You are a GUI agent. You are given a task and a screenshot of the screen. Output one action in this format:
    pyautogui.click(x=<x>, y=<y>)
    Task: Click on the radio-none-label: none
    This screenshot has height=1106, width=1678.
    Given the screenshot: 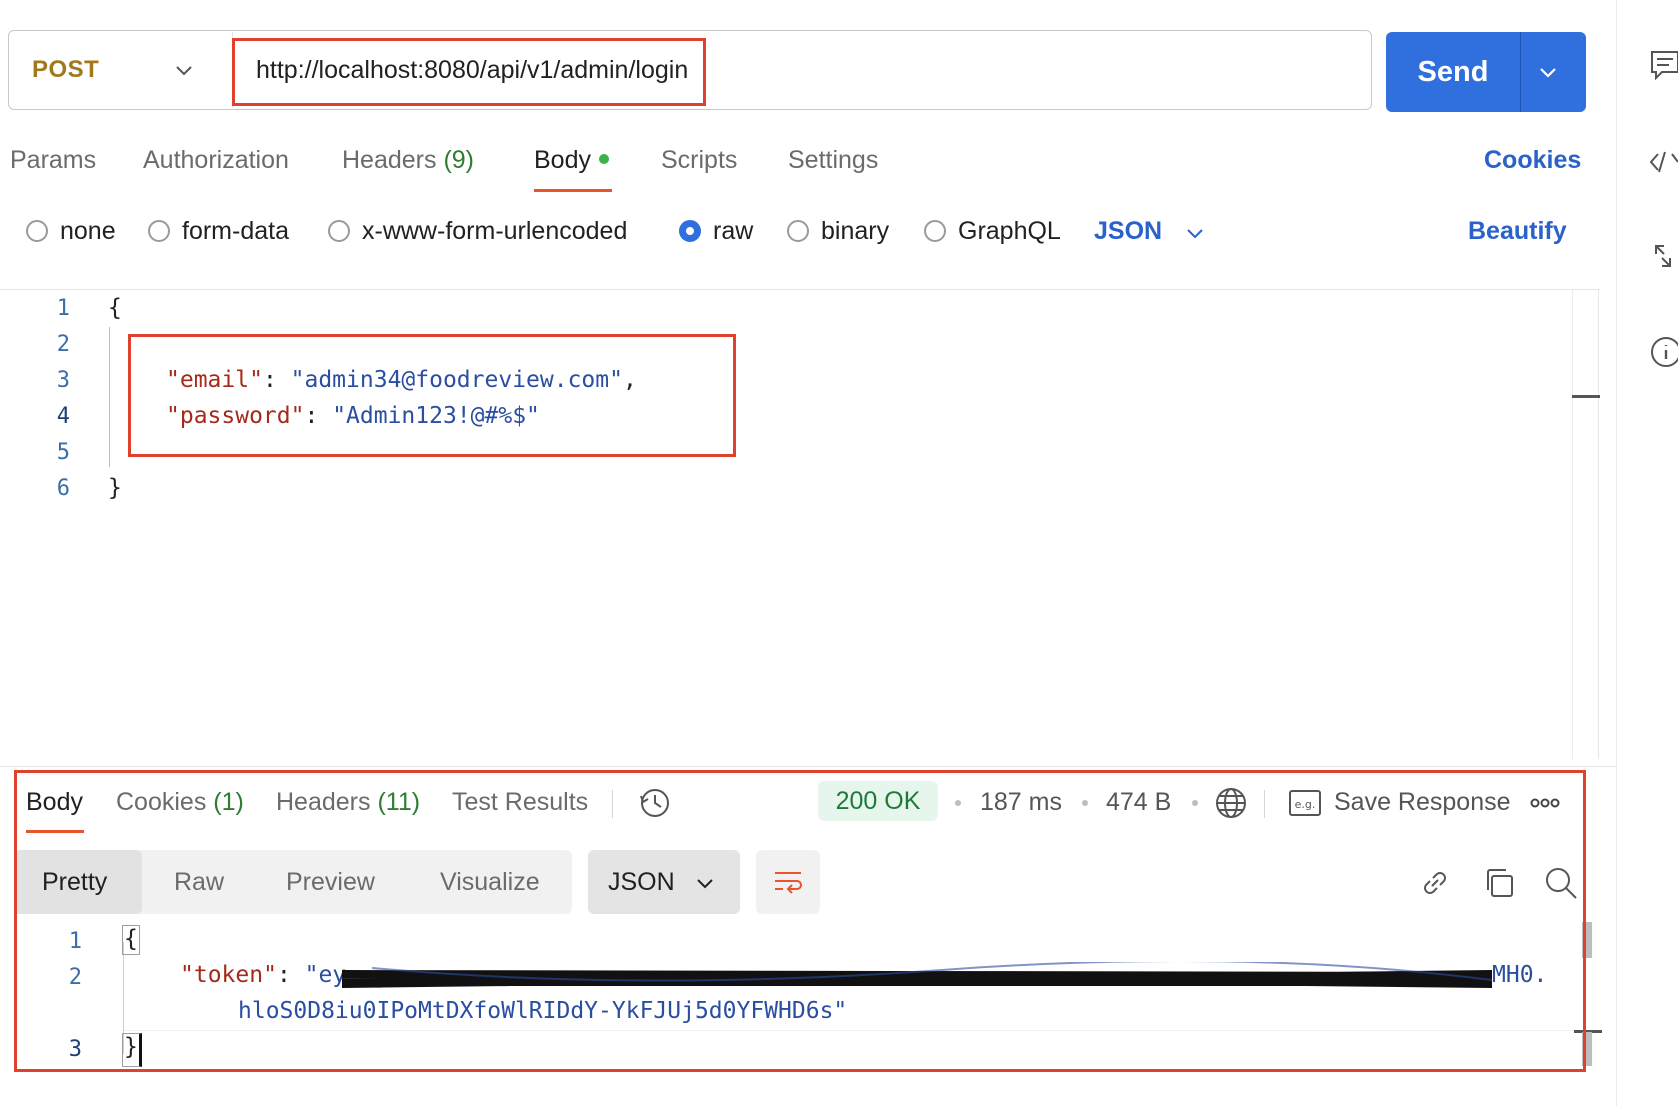 What is the action you would take?
    pyautogui.click(x=88, y=231)
    